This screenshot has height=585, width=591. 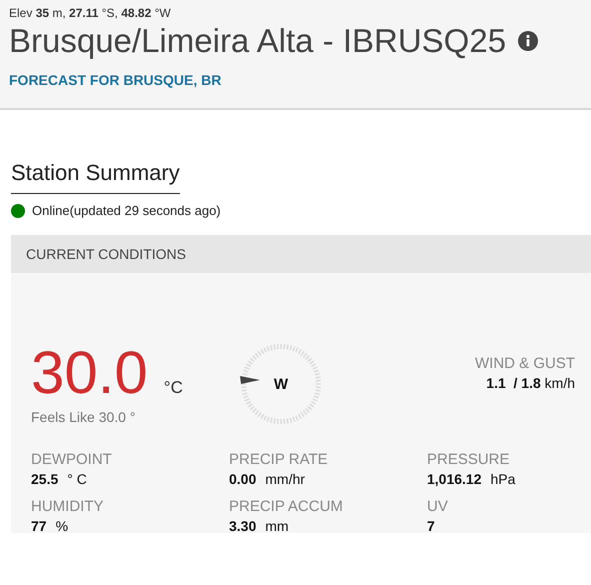 What do you see at coordinates (39, 525) in the screenshot?
I see `metric-value: 77` at bounding box center [39, 525].